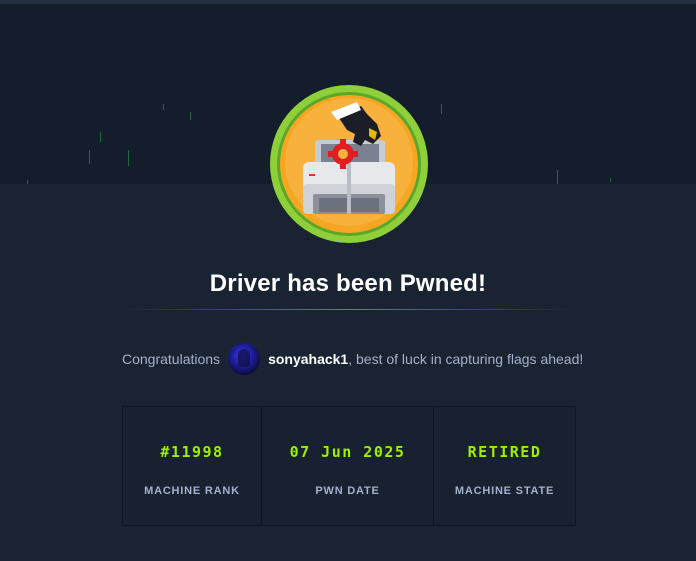 The height and width of the screenshot is (561, 696). I want to click on stat-value: RETIRED, so click(504, 452).